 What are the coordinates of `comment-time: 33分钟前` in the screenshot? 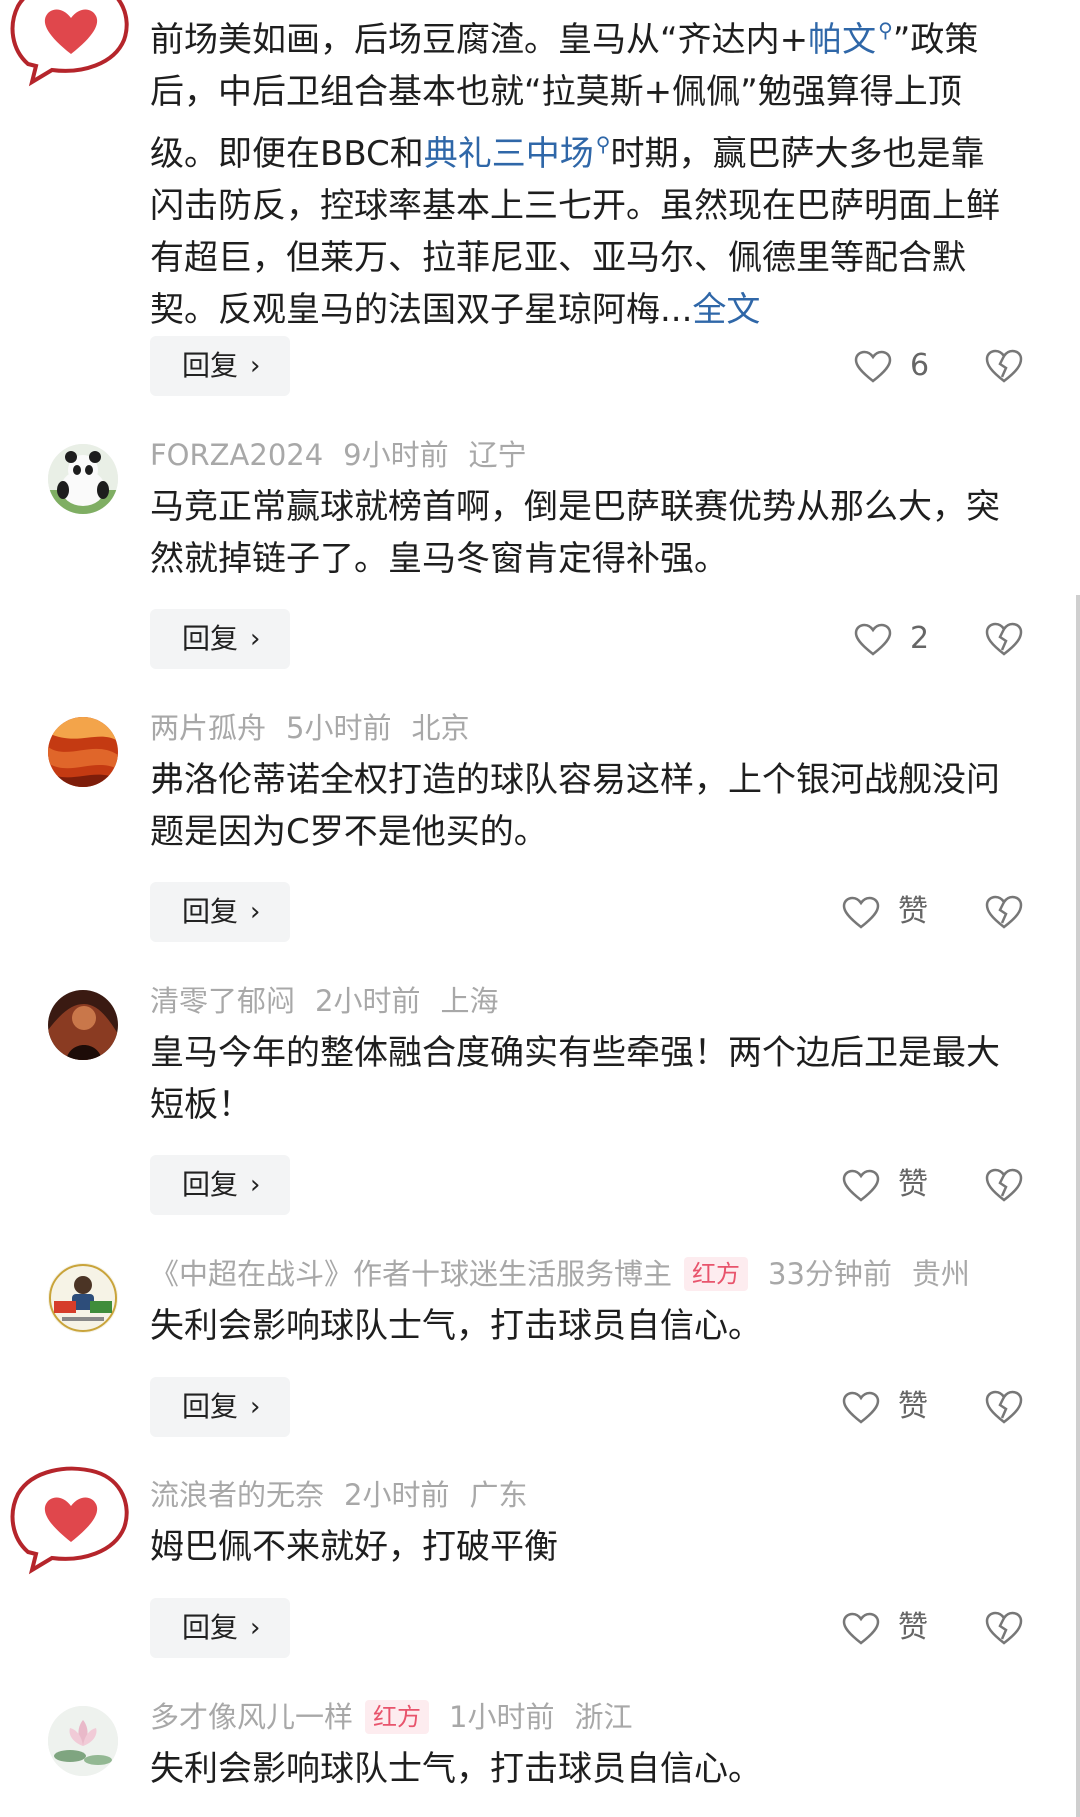 It's located at (830, 1274).